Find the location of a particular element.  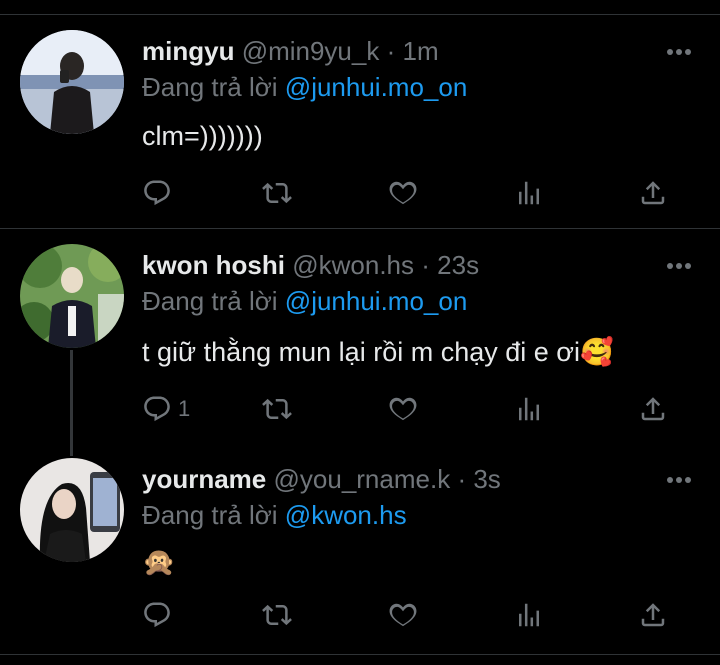

tweet-header: kwon hoshi @kwon.hs · 23s is located at coordinates (310, 265).